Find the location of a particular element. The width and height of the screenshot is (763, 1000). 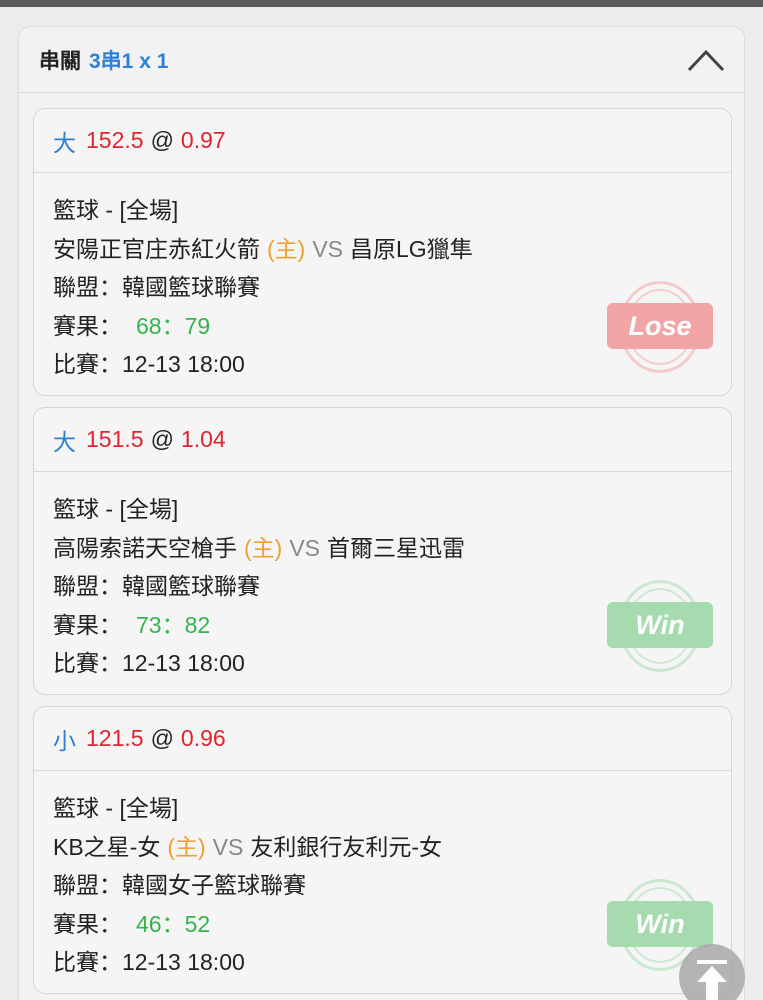

result-score: 46：52 is located at coordinates (173, 923).